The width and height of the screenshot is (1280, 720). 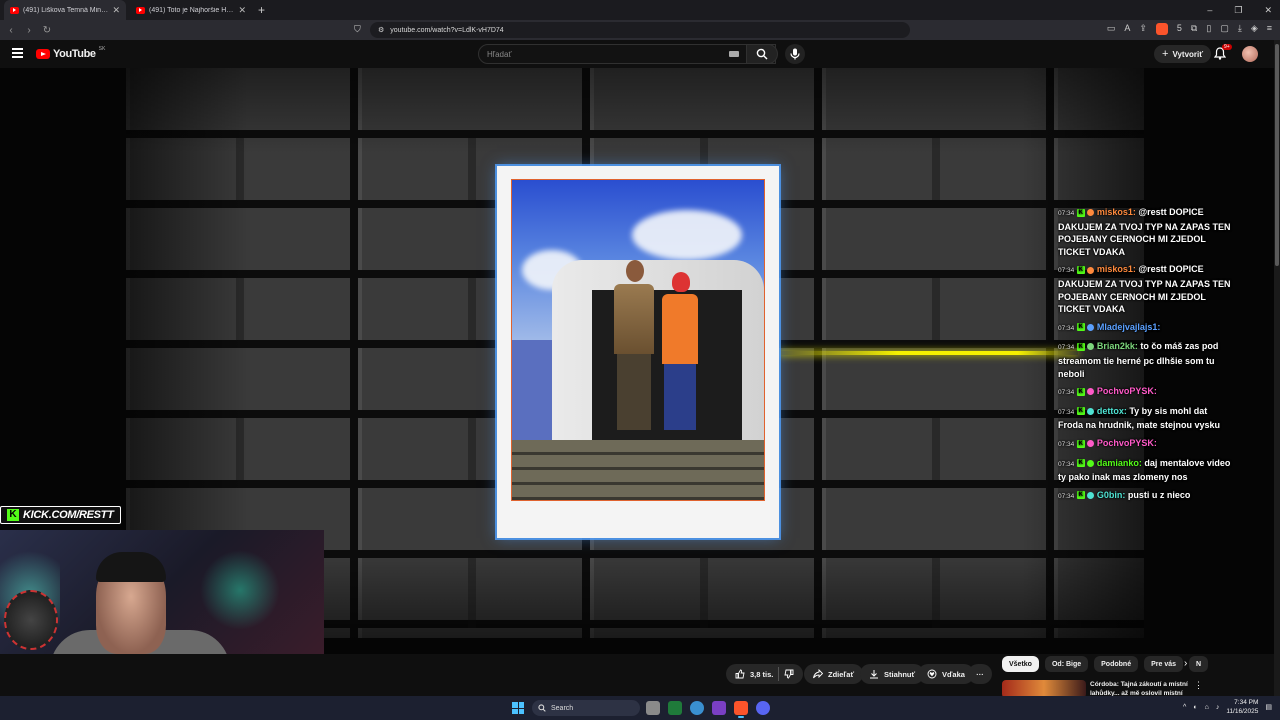 What do you see at coordinates (29, 30) in the screenshot?
I see `forward-icon: ›` at bounding box center [29, 30].